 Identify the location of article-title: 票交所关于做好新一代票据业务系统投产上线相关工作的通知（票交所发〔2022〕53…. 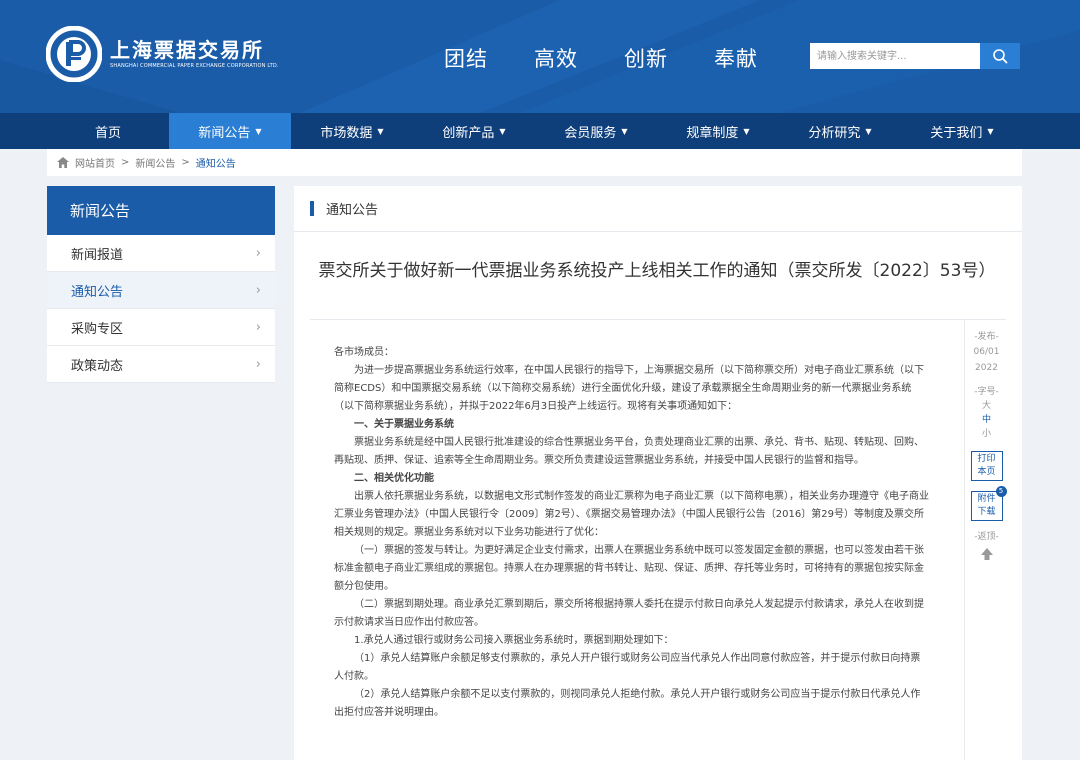
(657, 271).